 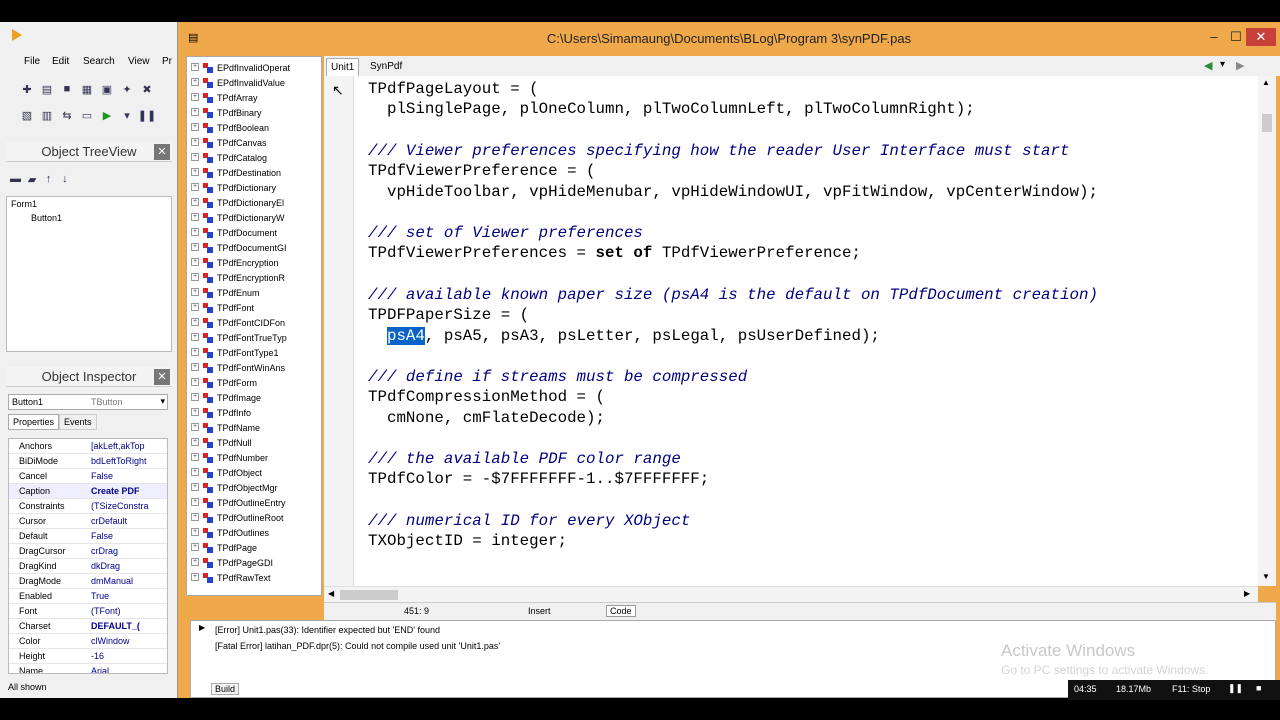 What do you see at coordinates (128, 641) in the screenshot?
I see `property-value: clWindow` at bounding box center [128, 641].